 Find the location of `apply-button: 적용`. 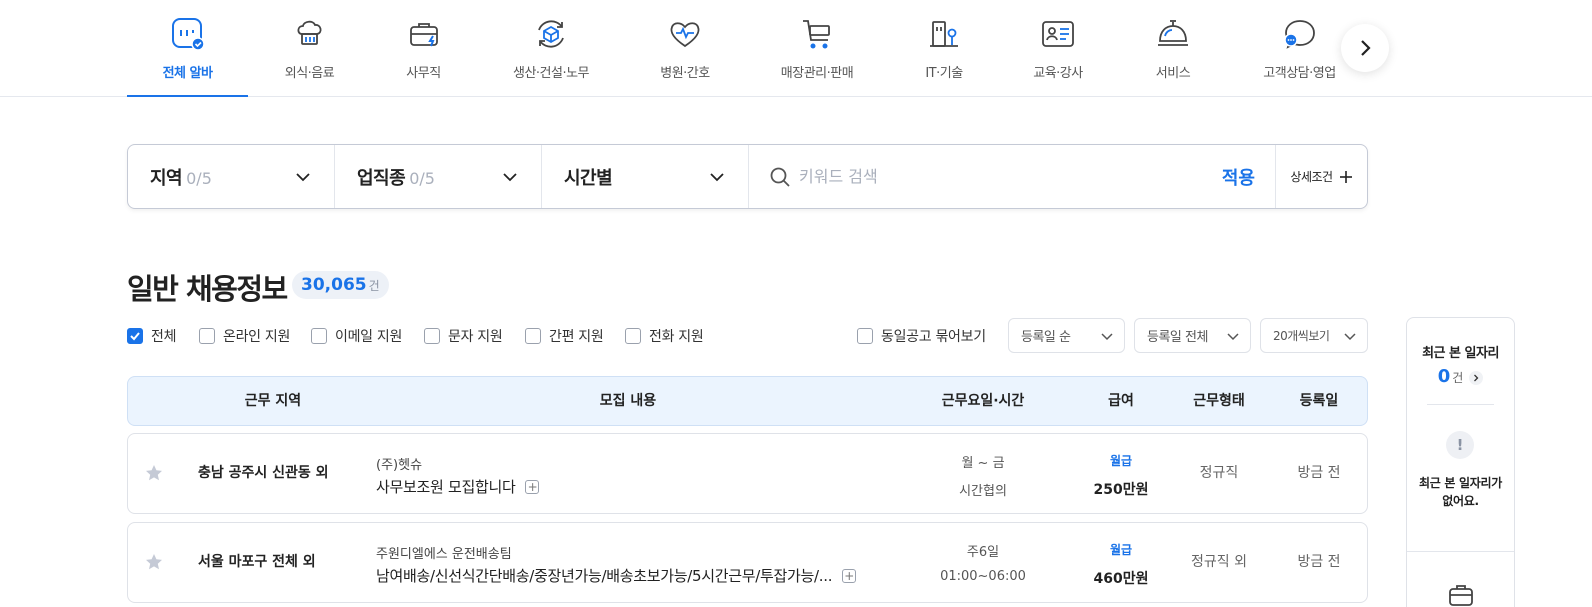

apply-button: 적용 is located at coordinates (1243, 176).